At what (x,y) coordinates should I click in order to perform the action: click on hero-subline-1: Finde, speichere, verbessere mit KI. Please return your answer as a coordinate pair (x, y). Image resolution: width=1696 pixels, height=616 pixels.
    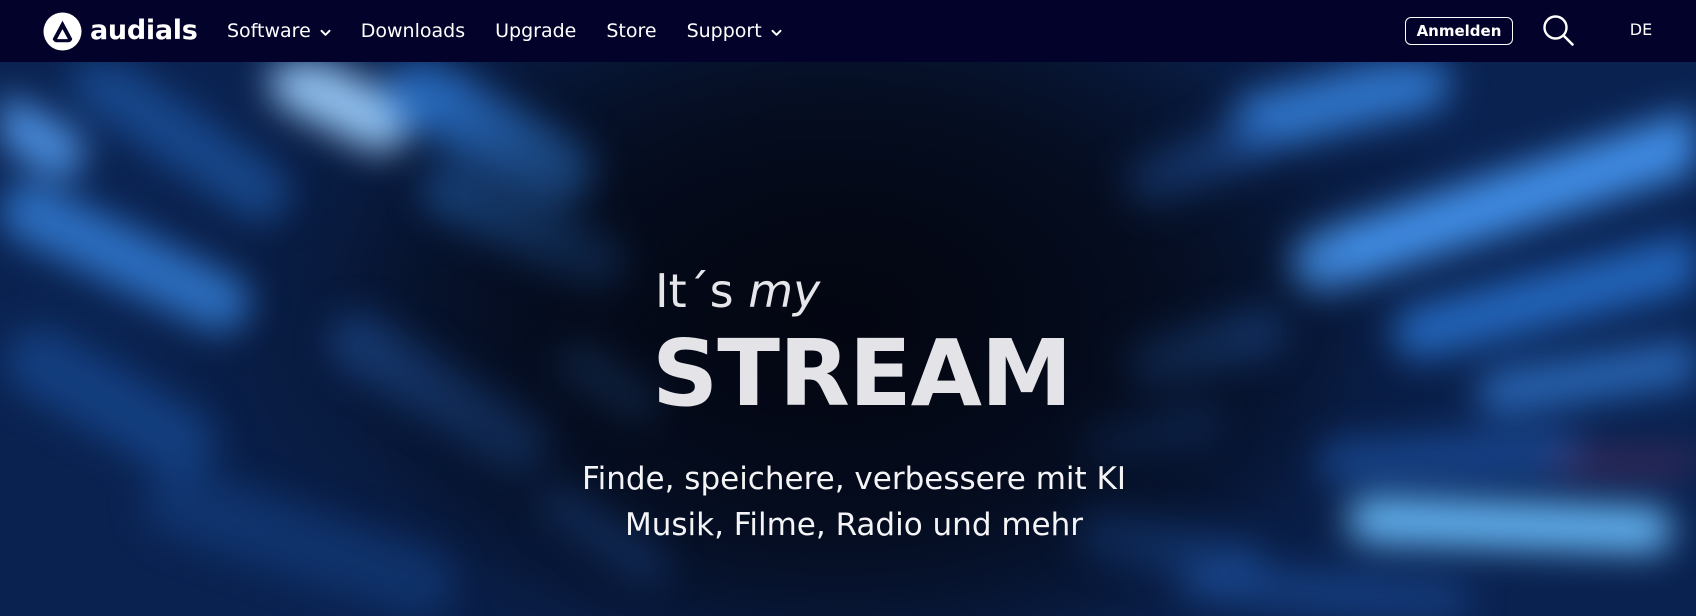
    Looking at the image, I should click on (854, 479).